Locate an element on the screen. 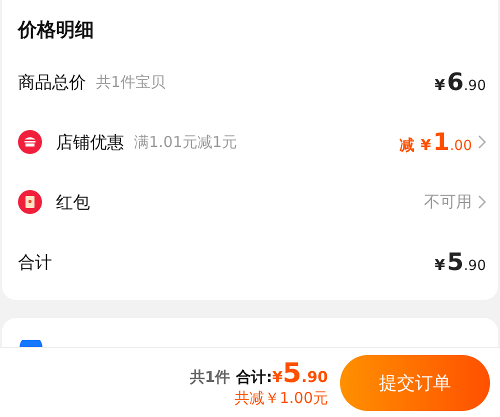  row-label: 红包 is located at coordinates (73, 203).